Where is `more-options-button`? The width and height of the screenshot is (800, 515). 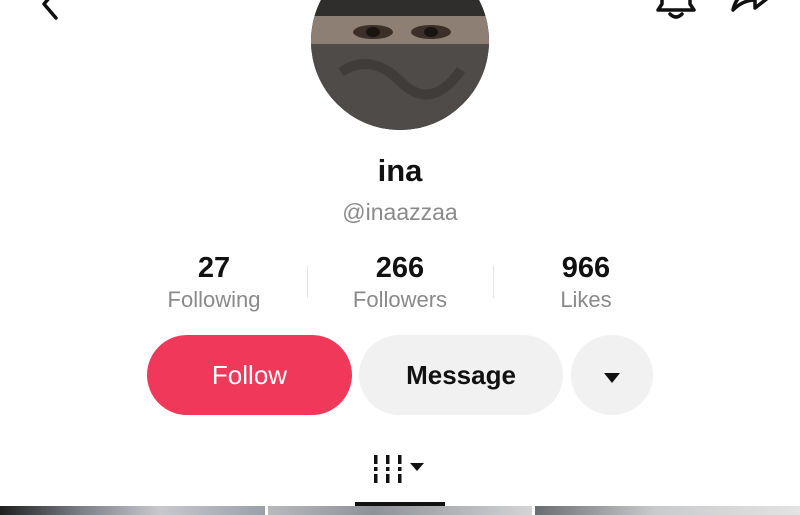
more-options-button is located at coordinates (612, 375).